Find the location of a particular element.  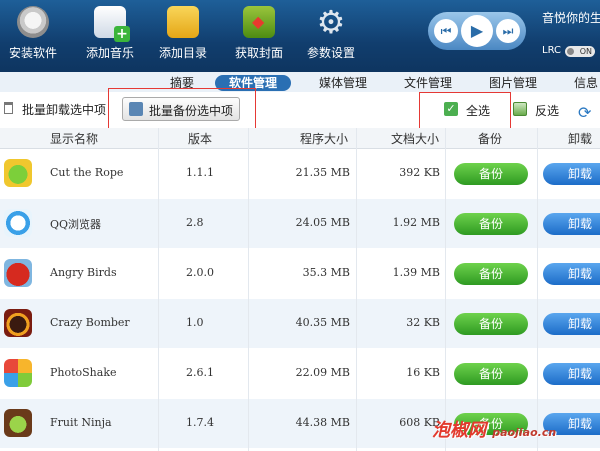

watermark-url: paojiao.cn is located at coordinates (524, 432).